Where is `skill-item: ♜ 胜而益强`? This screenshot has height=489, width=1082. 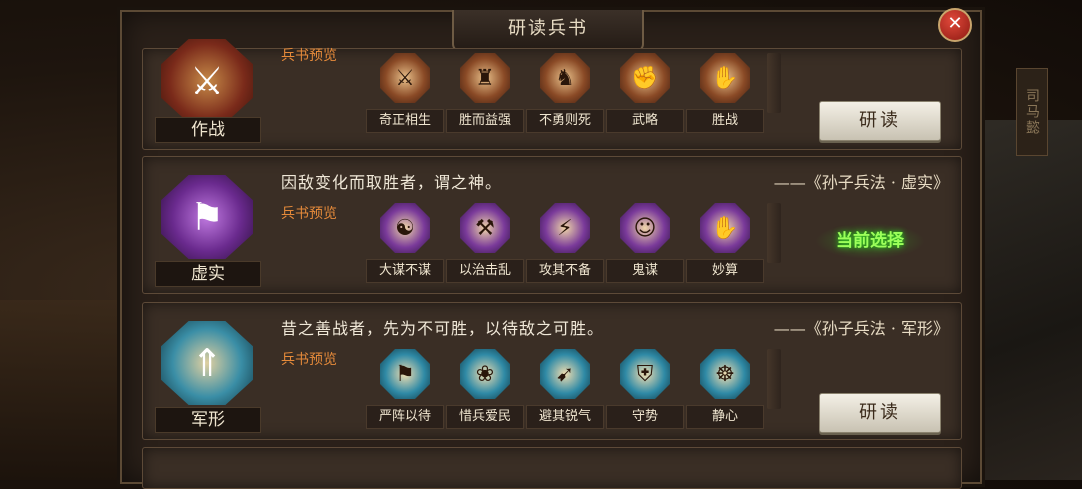
skill-item: ♜ 胜而益强 is located at coordinates (485, 93).